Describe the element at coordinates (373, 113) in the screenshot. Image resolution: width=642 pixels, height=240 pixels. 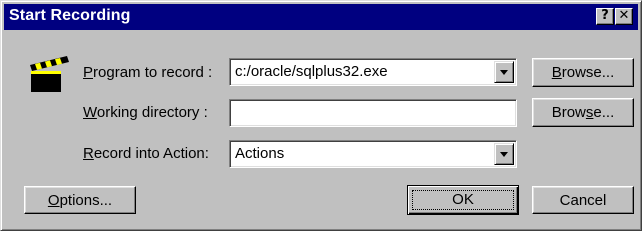
I see `working-directory-input` at that location.